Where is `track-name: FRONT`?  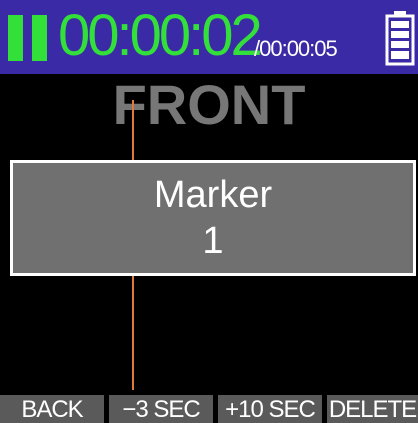
track-name: FRONT is located at coordinates (209, 104).